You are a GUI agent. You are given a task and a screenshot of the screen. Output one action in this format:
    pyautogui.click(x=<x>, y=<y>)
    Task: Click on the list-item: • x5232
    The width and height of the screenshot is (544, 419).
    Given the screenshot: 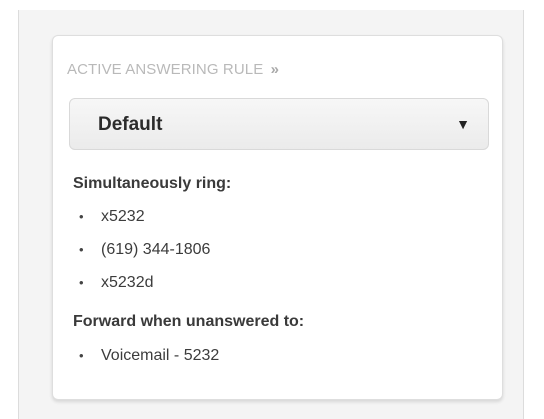 What is the action you would take?
    pyautogui.click(x=141, y=216)
    